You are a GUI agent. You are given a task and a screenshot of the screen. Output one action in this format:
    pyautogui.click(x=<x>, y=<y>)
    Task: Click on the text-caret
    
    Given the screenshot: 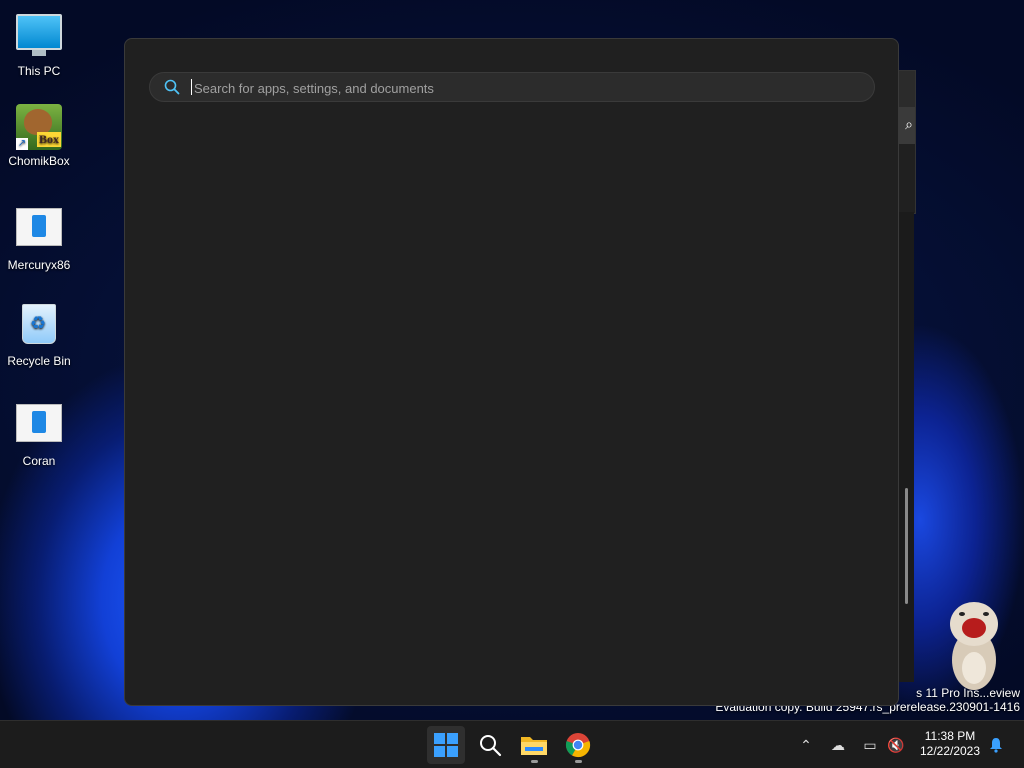 What is the action you would take?
    pyautogui.click(x=191, y=87)
    